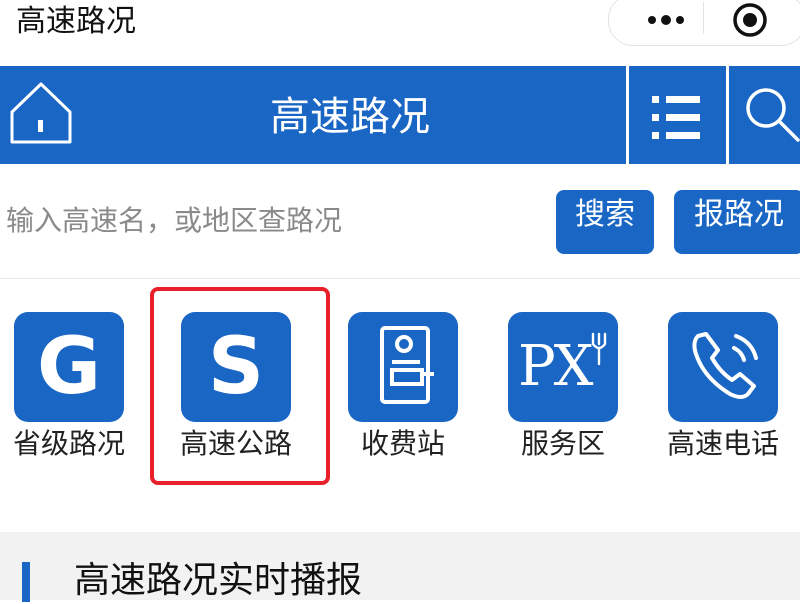  I want to click on g-letter-icon: G, so click(69, 367).